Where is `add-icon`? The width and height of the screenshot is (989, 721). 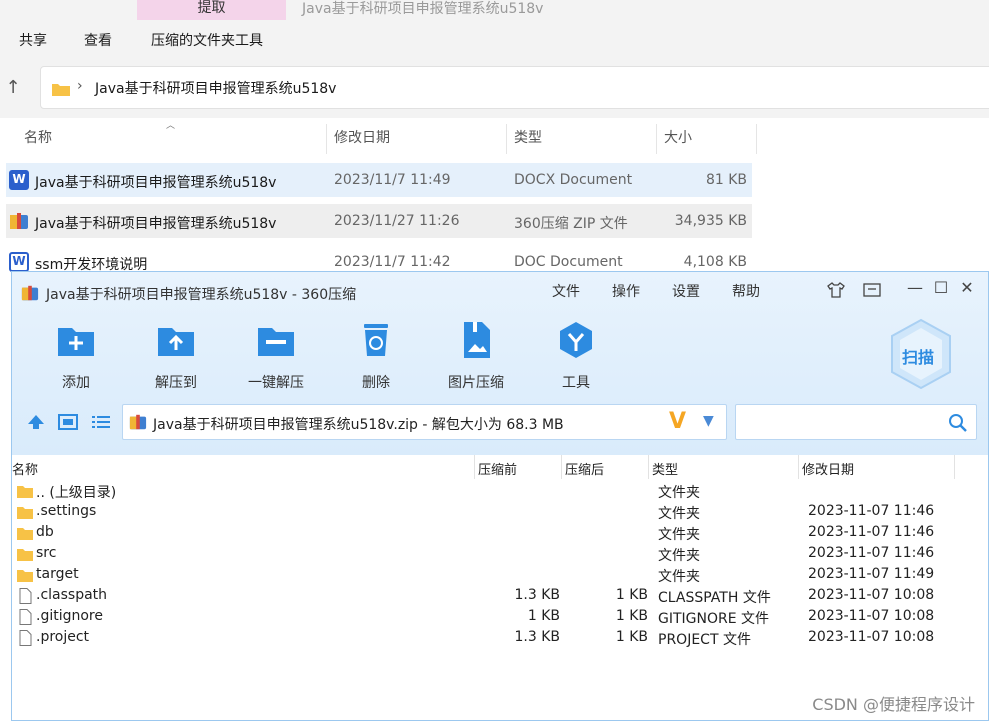 add-icon is located at coordinates (76, 342).